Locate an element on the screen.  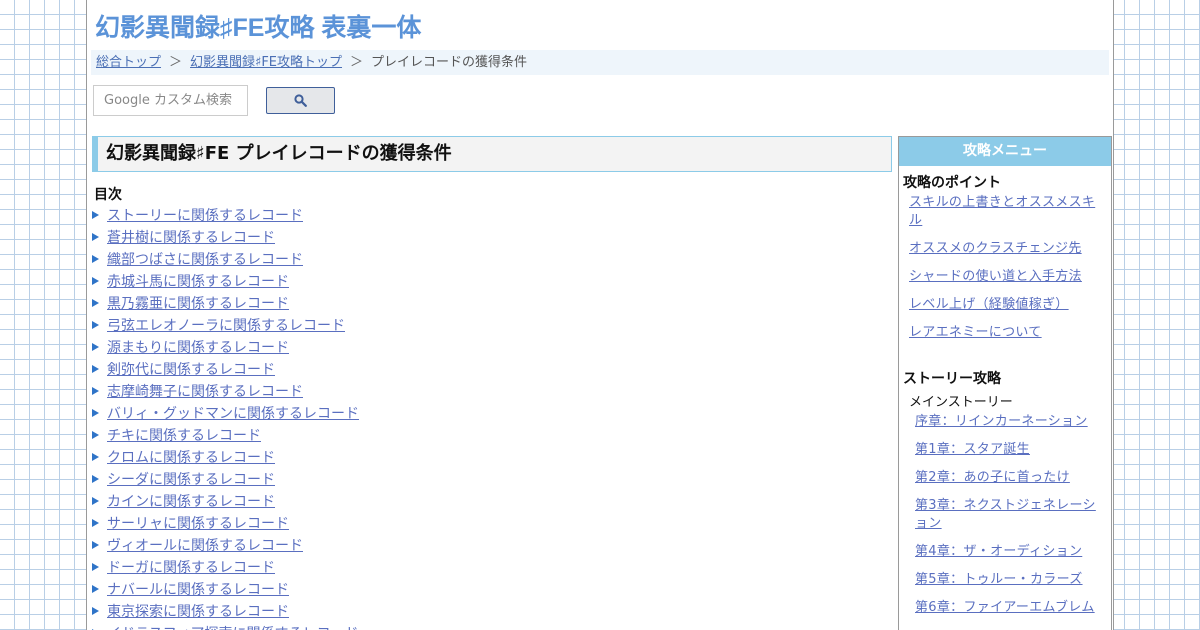
side-menu-link: オススメのクラスチェンジ先 is located at coordinates (1004, 249).